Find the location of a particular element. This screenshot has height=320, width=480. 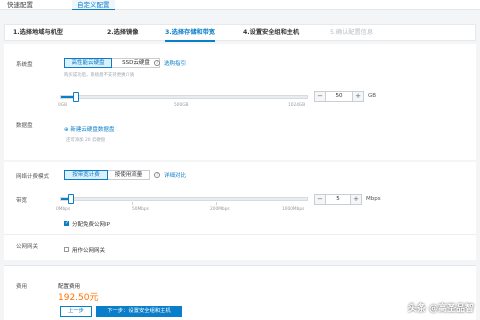

fee-label: 费用 is located at coordinates (22, 287).